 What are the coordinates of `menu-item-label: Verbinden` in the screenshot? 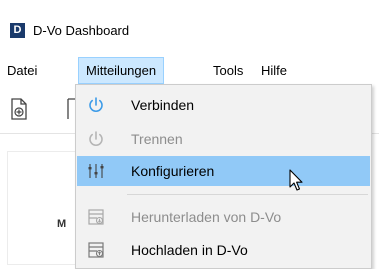 It's located at (163, 105).